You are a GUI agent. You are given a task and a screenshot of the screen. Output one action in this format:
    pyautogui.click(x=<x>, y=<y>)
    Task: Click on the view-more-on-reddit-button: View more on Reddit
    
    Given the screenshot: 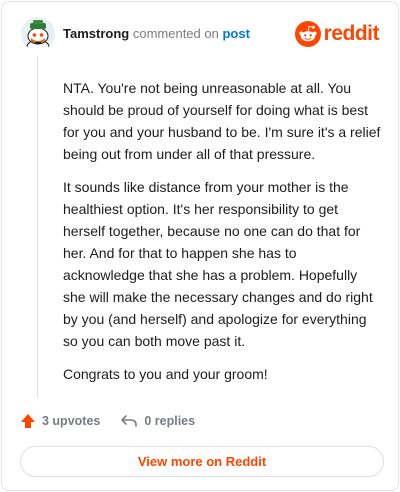 What is the action you would take?
    pyautogui.click(x=202, y=461)
    